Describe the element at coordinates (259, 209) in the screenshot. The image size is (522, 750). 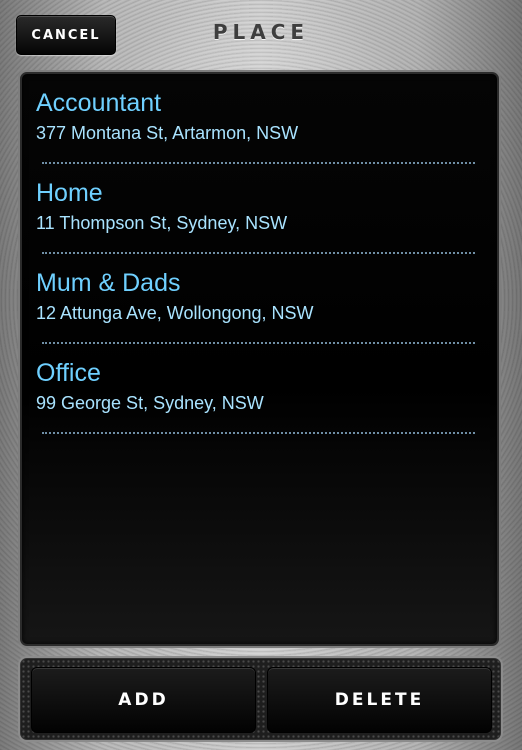
I see `list-item: Home 11 Thompson St, Sydney, NSW` at that location.